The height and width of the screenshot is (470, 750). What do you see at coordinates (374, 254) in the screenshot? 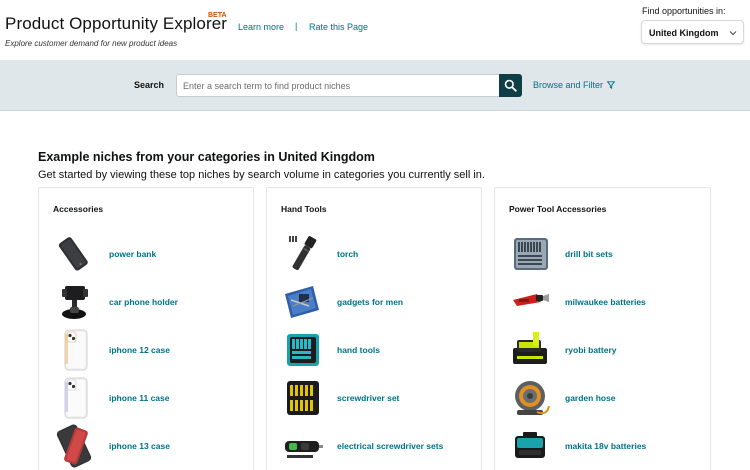
I see `niche-item: torch` at bounding box center [374, 254].